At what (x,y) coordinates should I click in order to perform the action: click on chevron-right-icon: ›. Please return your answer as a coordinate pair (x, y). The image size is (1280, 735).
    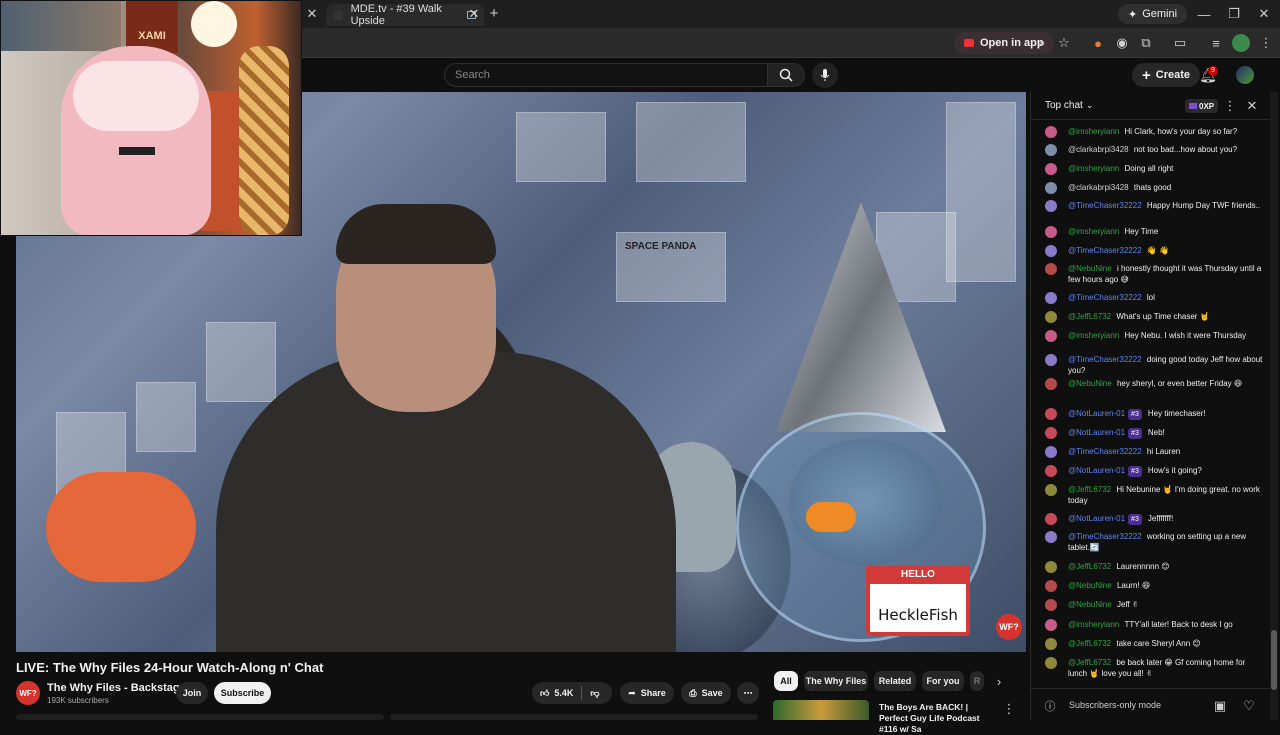
    Looking at the image, I should click on (999, 681).